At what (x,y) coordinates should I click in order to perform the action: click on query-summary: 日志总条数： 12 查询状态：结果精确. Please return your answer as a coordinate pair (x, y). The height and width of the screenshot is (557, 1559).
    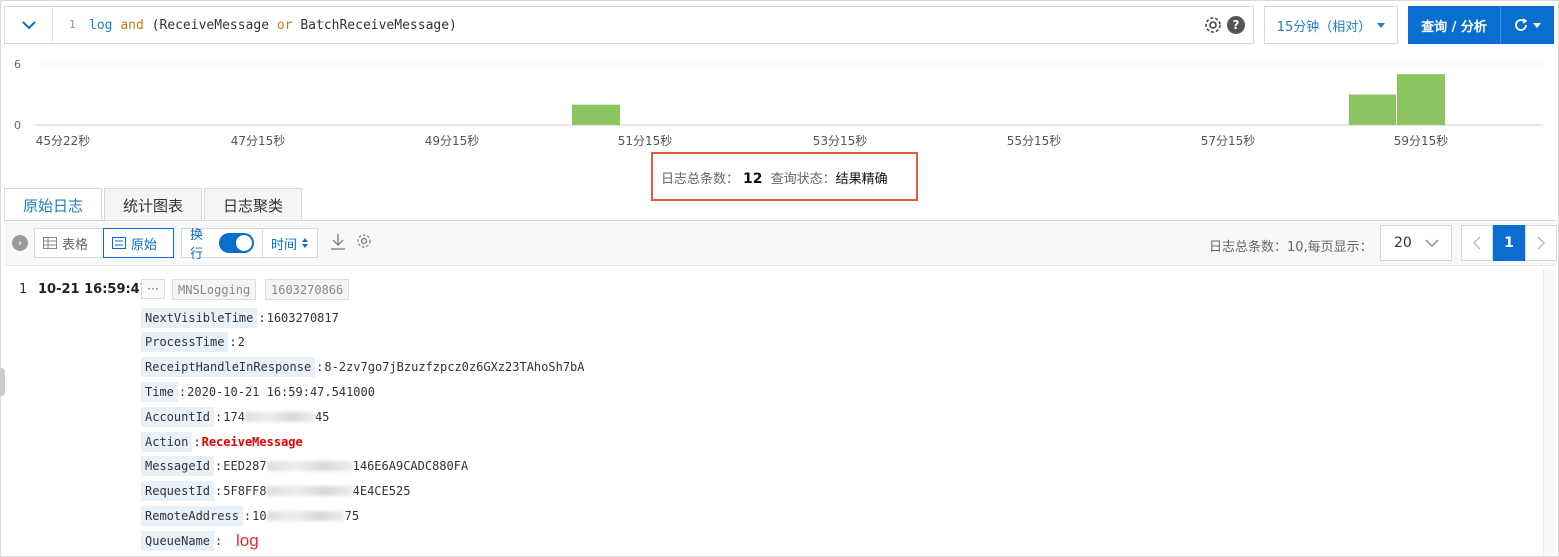
    Looking at the image, I should click on (774, 177).